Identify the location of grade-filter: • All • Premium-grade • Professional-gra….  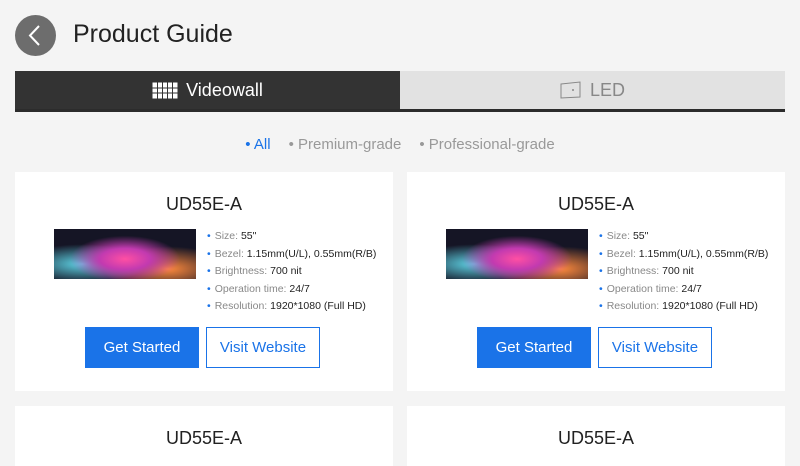
(400, 144).